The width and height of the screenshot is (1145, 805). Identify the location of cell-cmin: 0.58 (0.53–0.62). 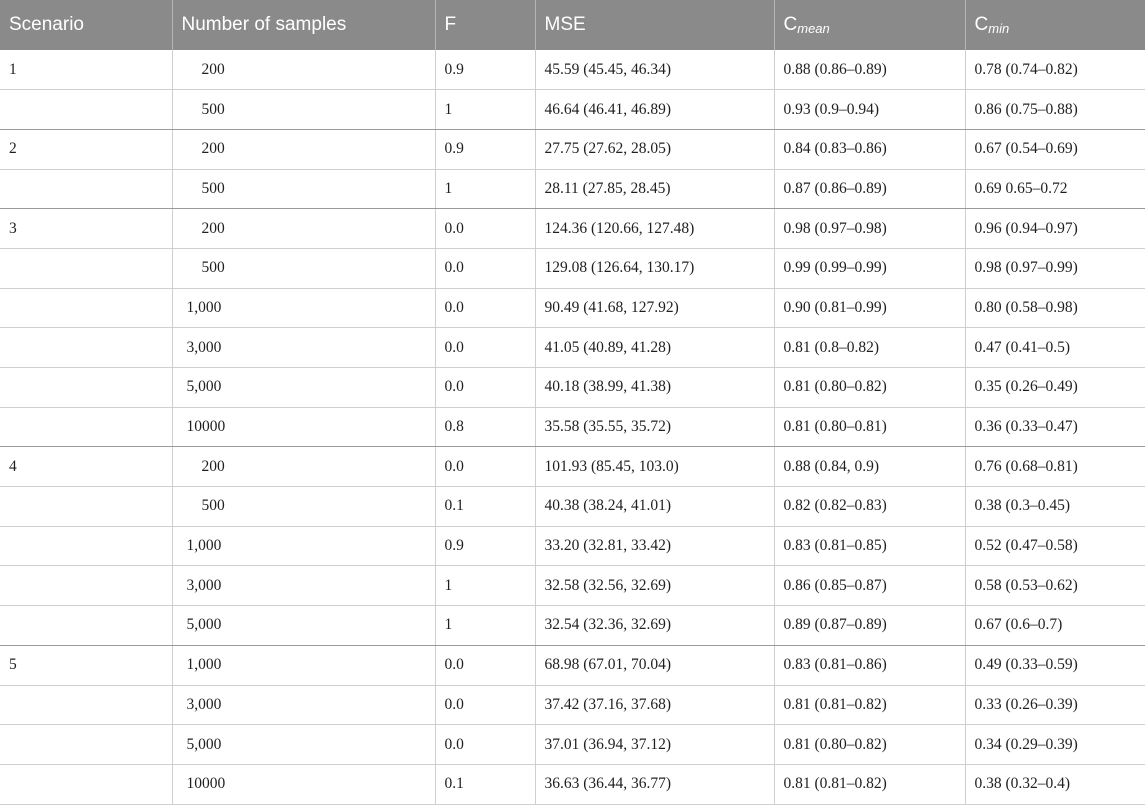
(1054, 586).